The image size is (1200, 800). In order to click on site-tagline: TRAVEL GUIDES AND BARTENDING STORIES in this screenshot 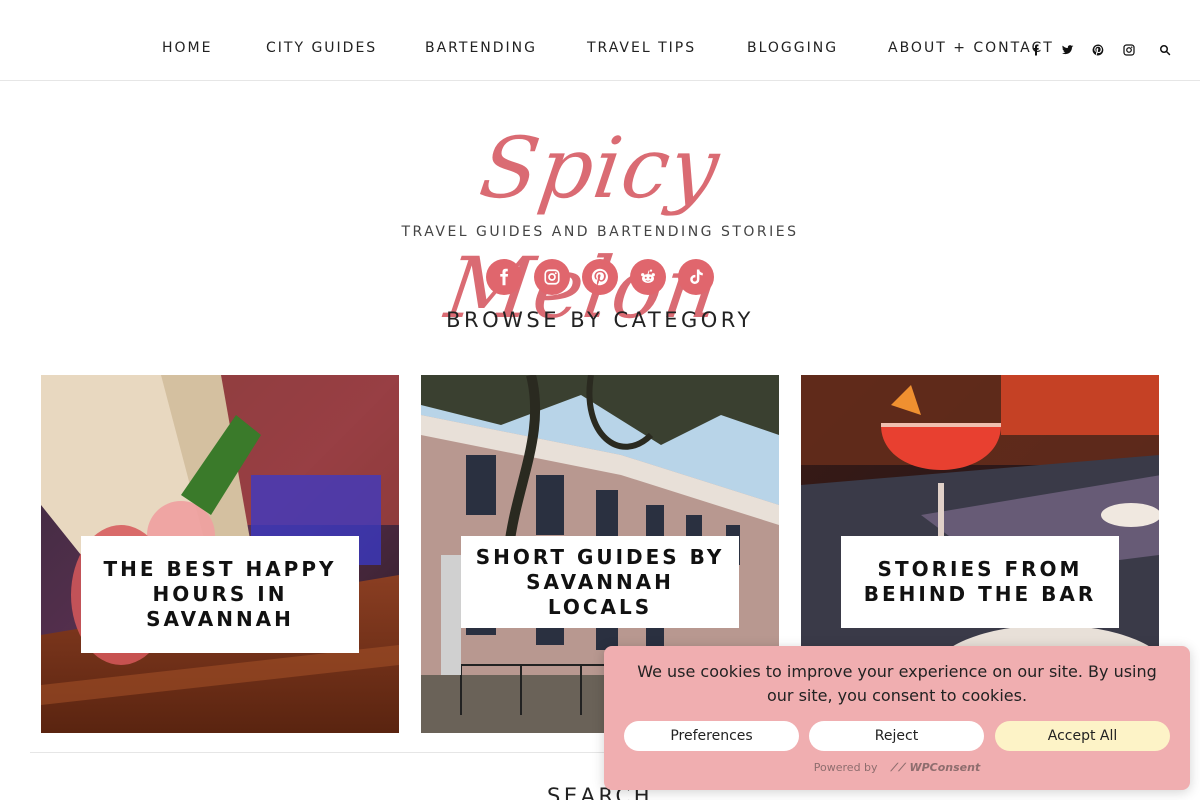, I will do `click(600, 232)`.